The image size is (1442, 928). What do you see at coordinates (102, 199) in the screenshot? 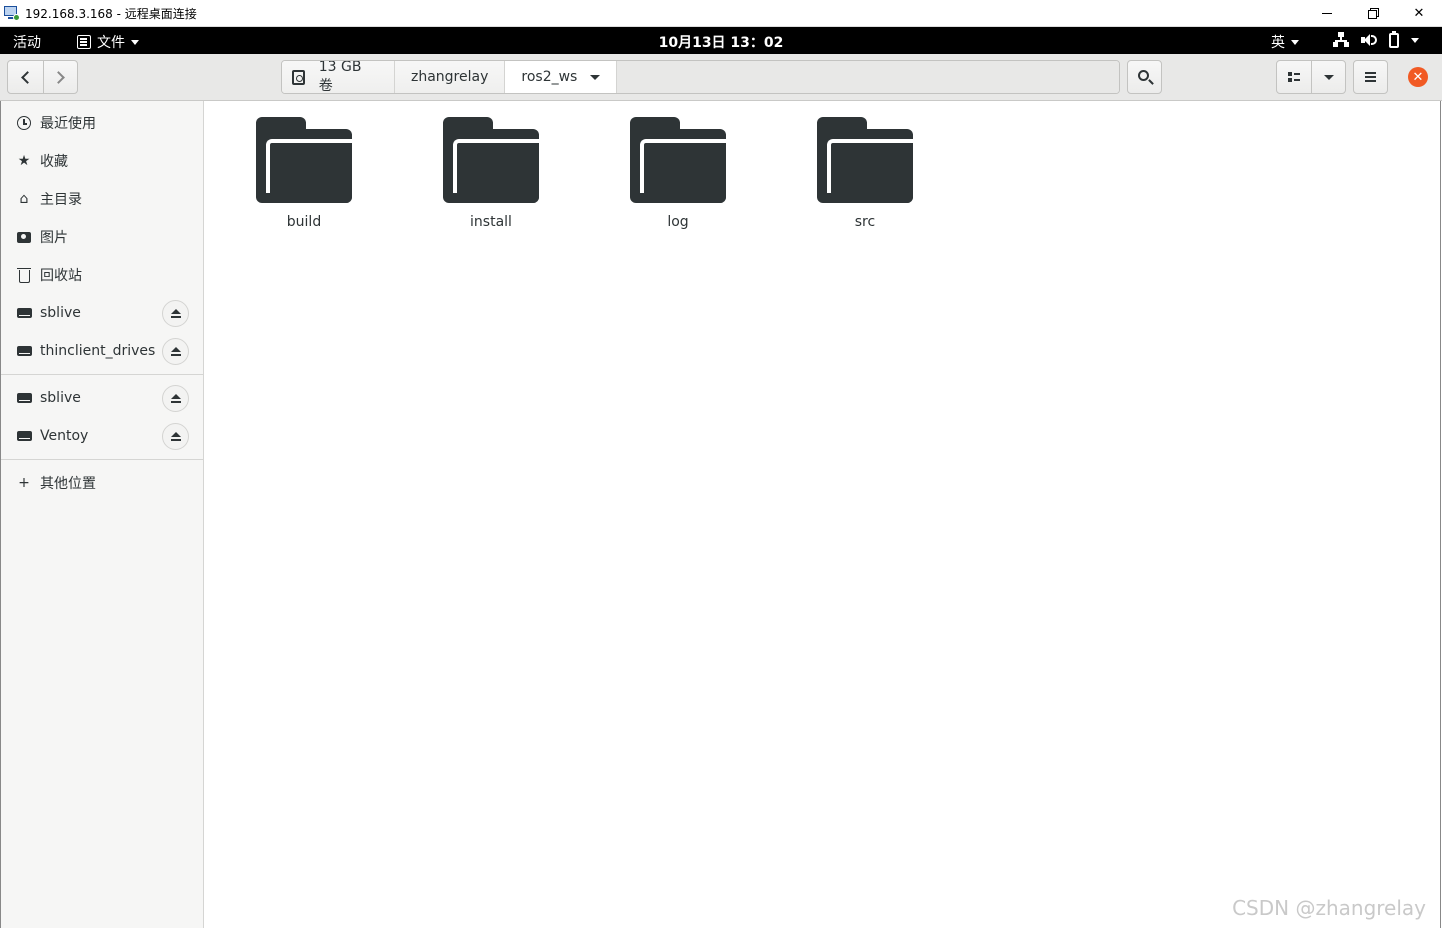
I see `sidebar-item-home: ⌂ 主目录` at bounding box center [102, 199].